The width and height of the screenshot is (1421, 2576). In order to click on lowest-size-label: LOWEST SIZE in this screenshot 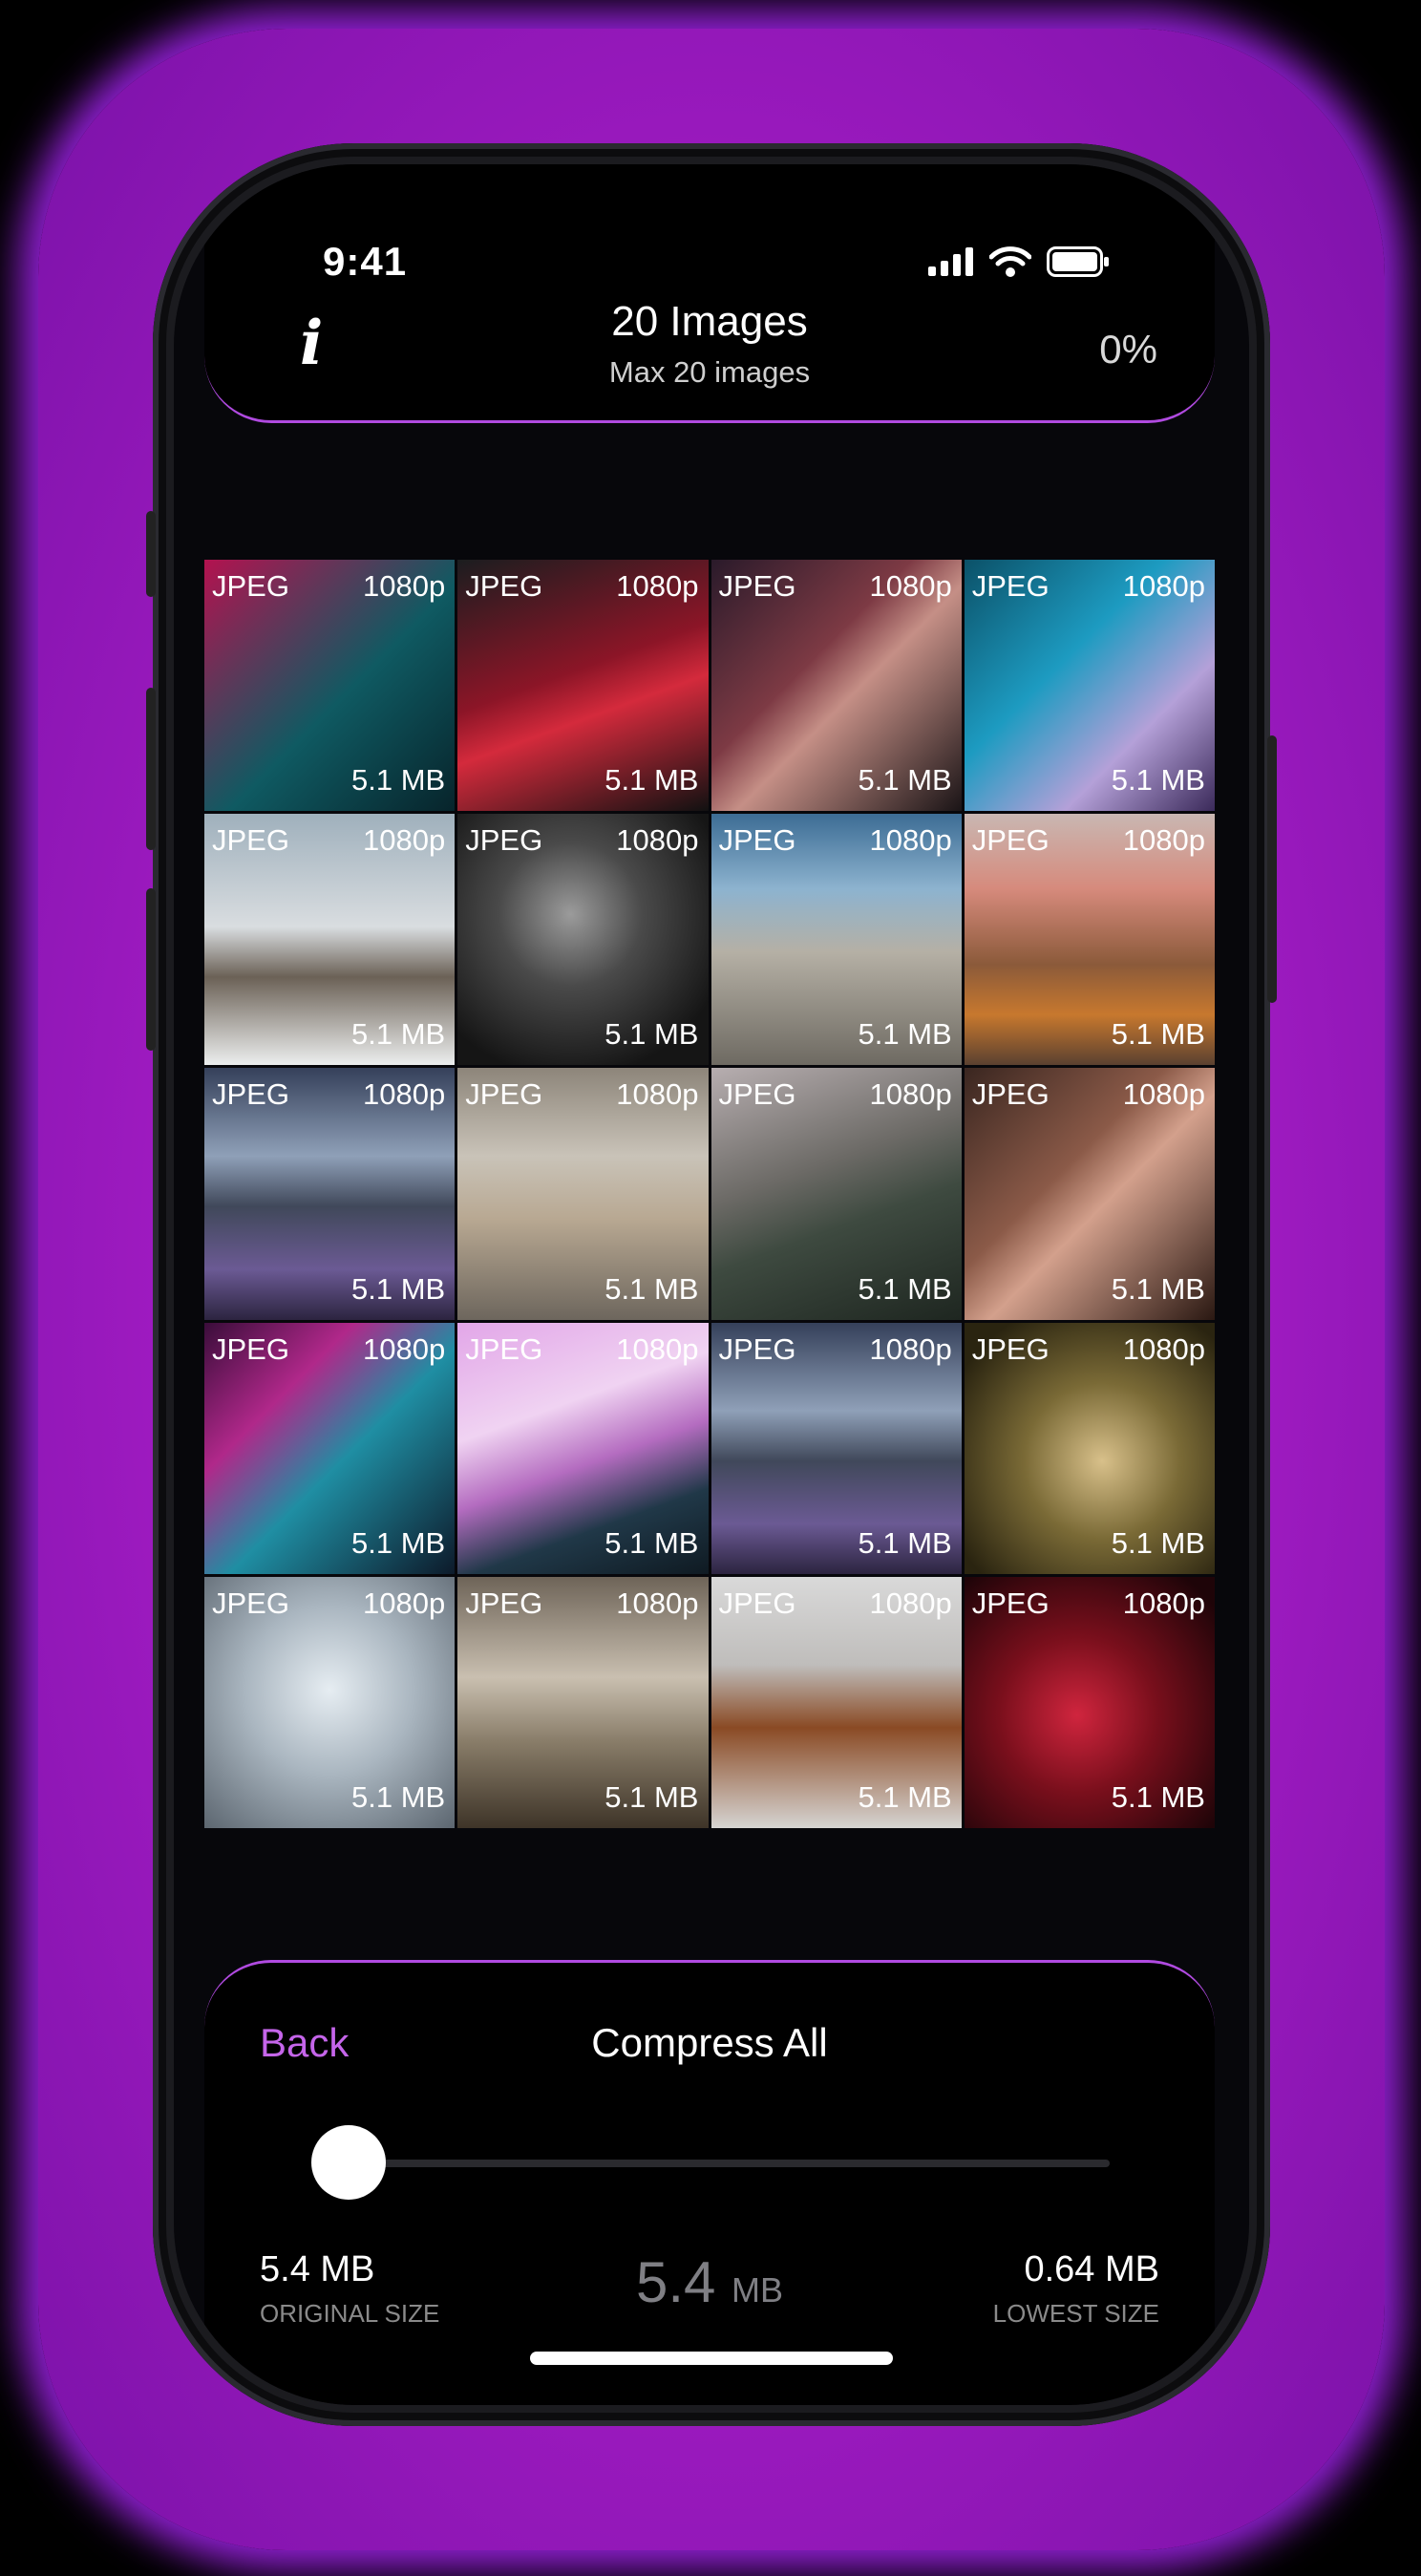, I will do `click(1075, 2313)`.